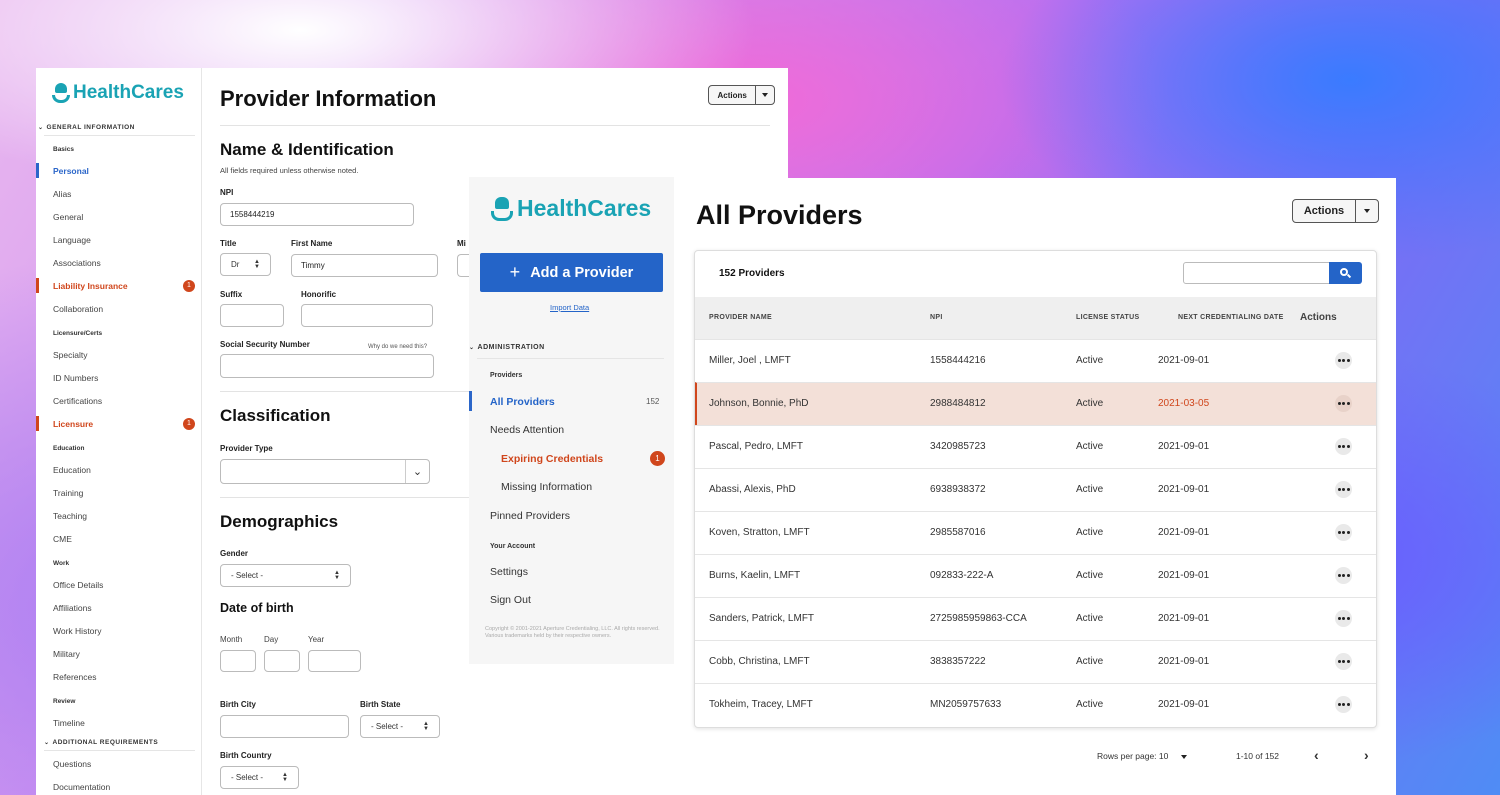  I want to click on suffix-input, so click(252, 315).